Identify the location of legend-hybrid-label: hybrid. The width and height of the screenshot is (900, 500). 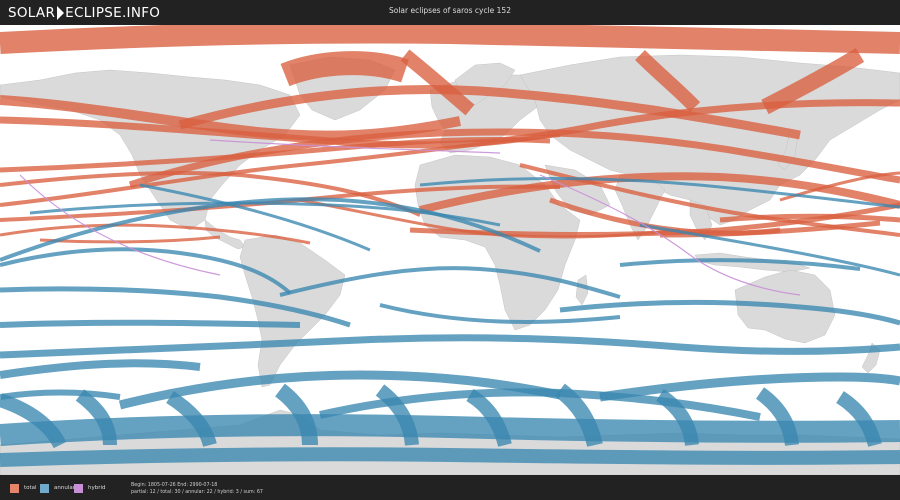
(97, 488).